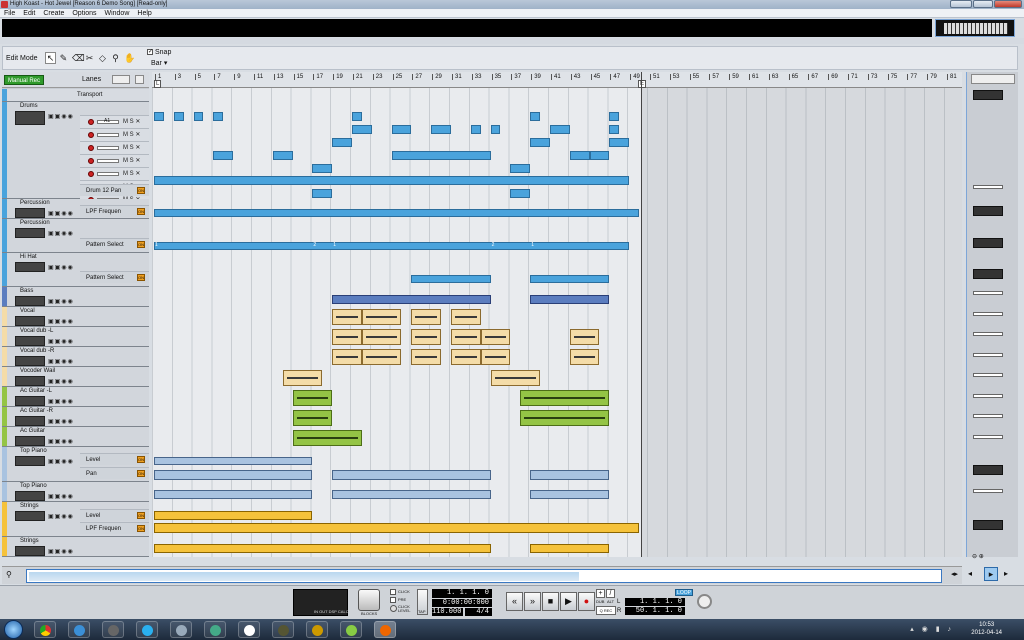 The width and height of the screenshot is (1024, 640). I want to click on track-header-11: Ac Guitar -R ▣▣◉◉, so click(75, 417).